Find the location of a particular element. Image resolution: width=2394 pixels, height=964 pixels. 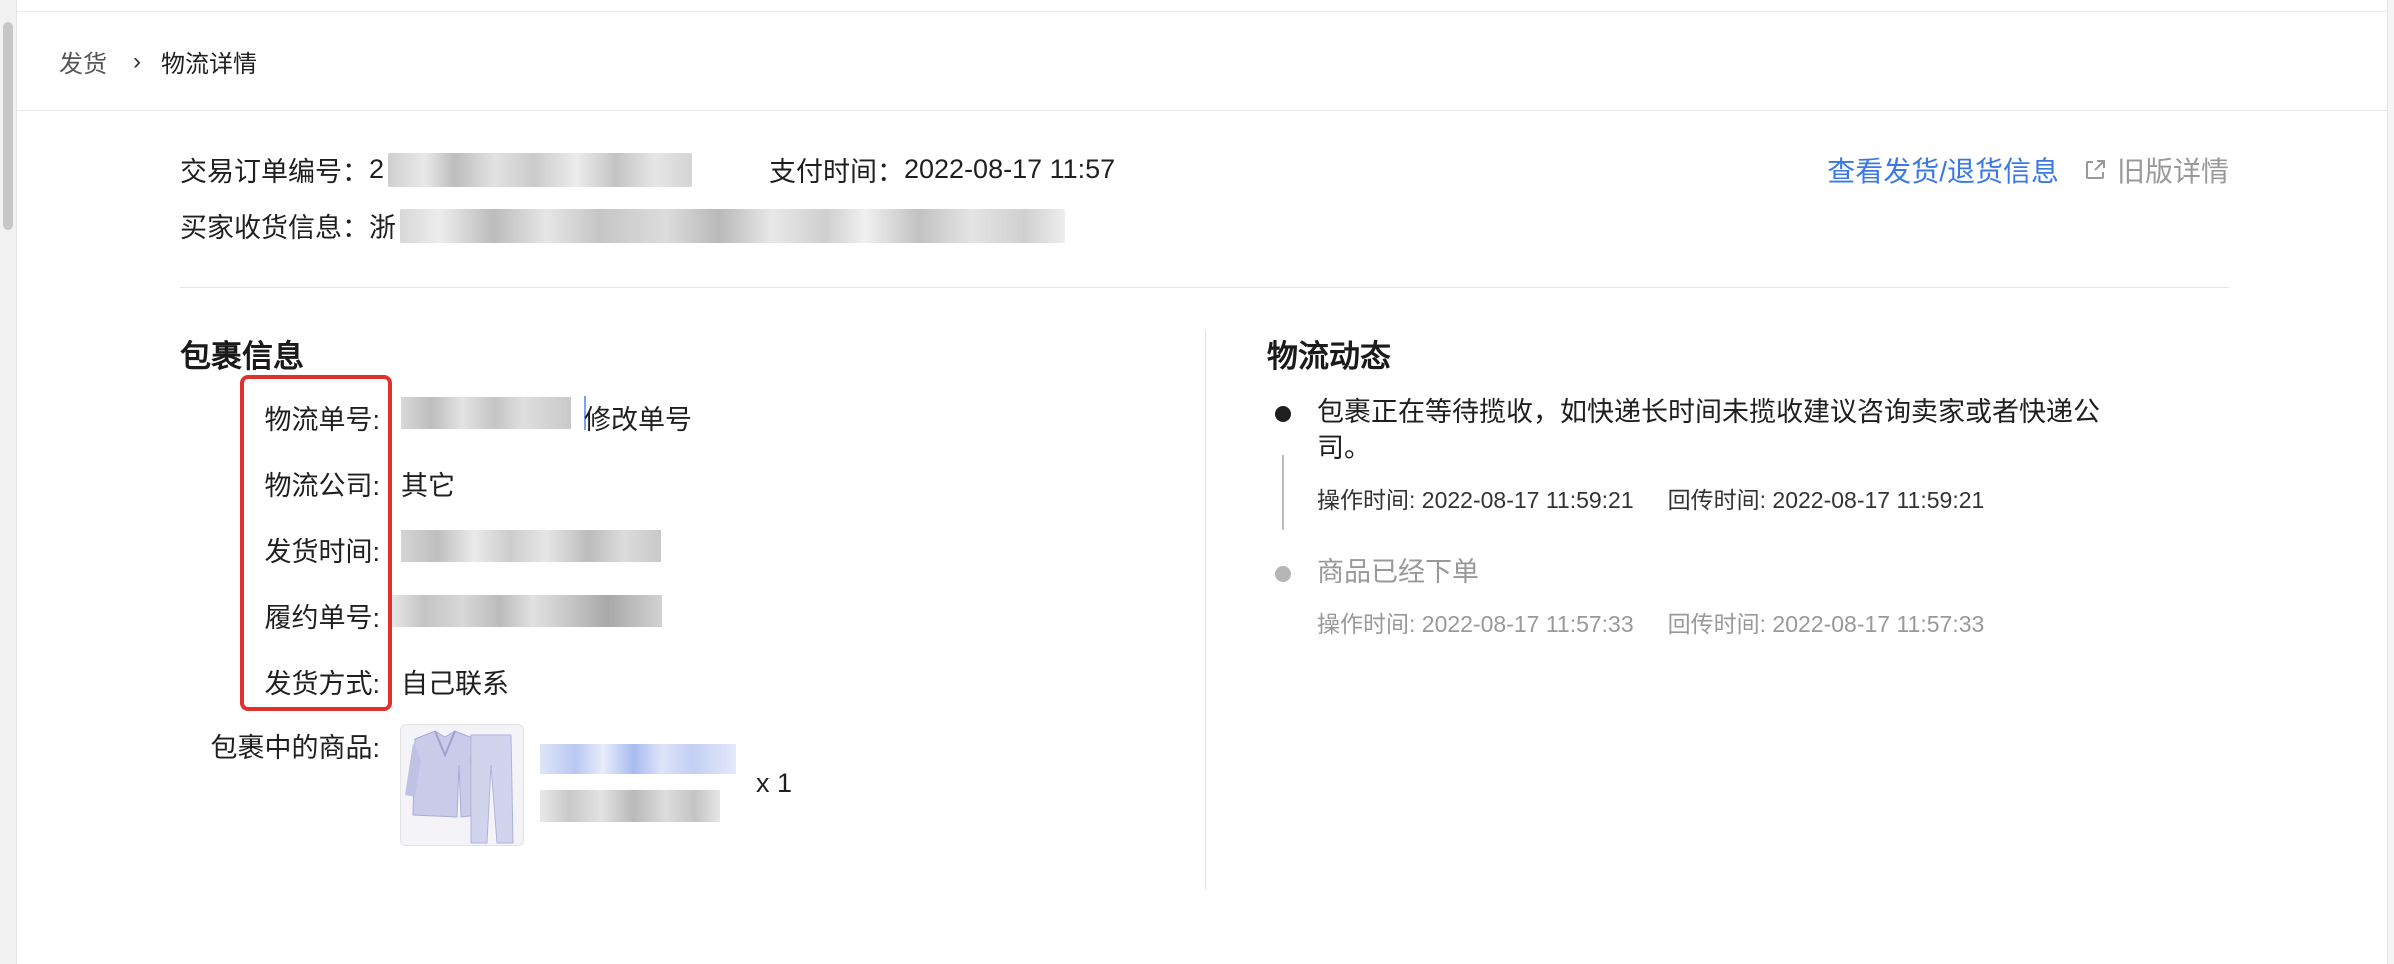

order-number-label: 交易订单编号： is located at coordinates (274, 172).